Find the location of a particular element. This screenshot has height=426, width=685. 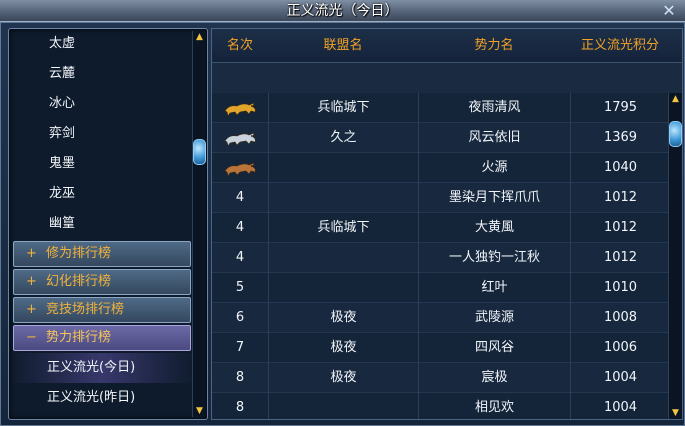

faction-cell: 宸极 is located at coordinates (494, 378).